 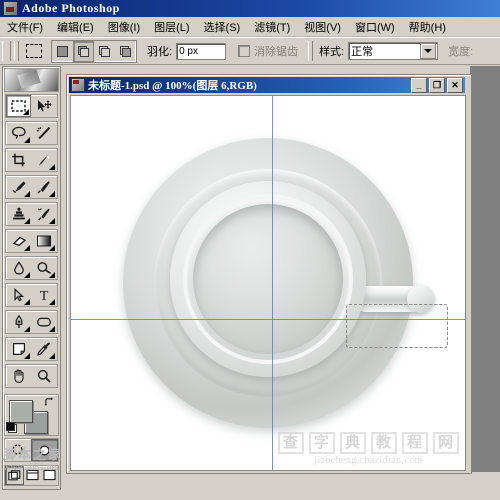 I want to click on menu-select: 选择(S), so click(x=222, y=27).